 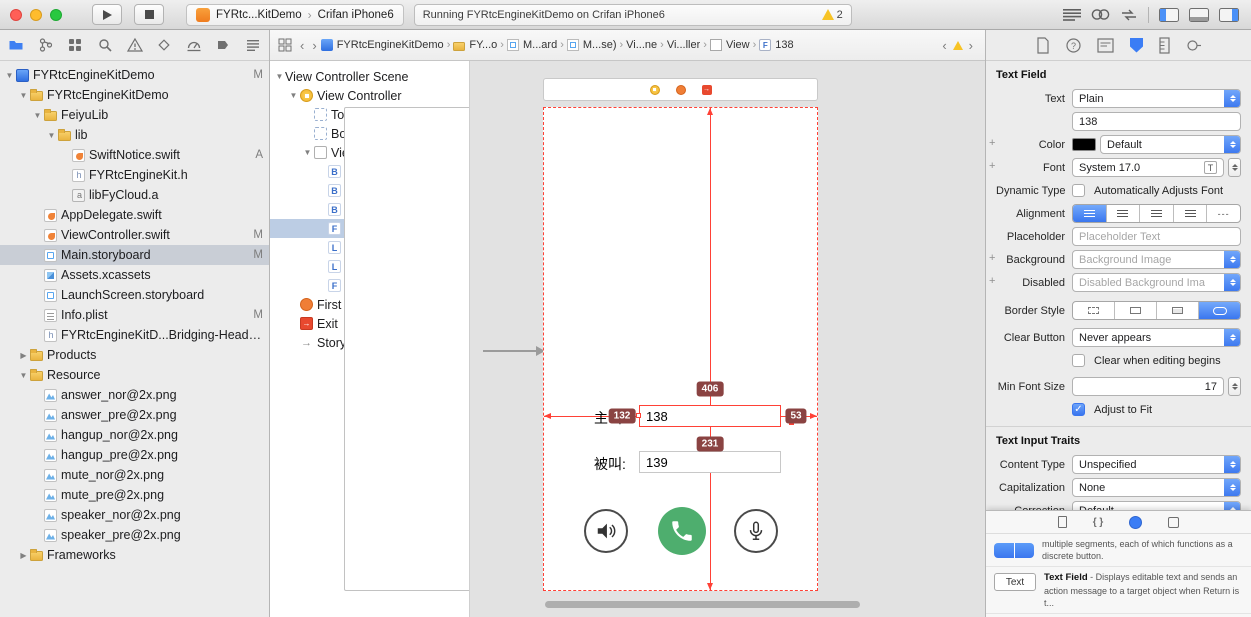 I want to click on breadcrumb-folder: FY...o, so click(x=475, y=45).